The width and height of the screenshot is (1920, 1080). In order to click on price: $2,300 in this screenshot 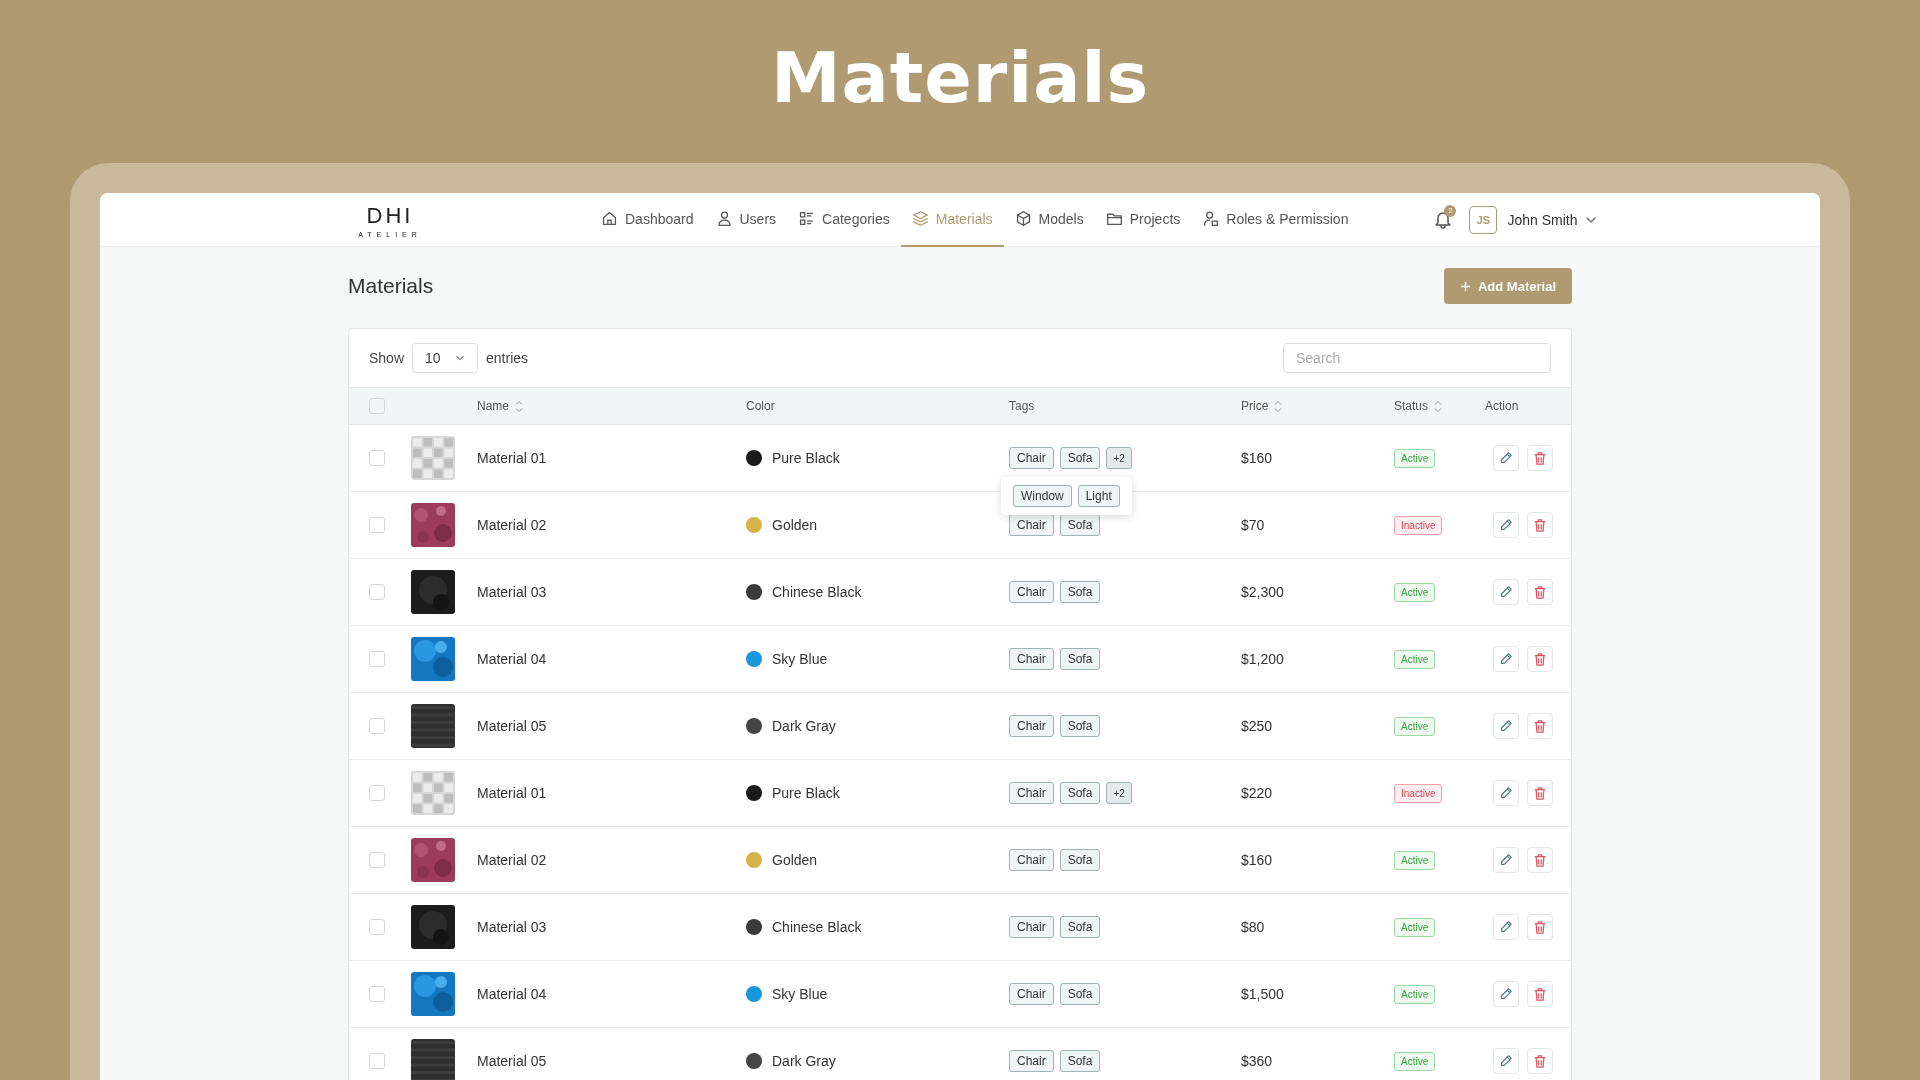, I will do `click(1263, 592)`.